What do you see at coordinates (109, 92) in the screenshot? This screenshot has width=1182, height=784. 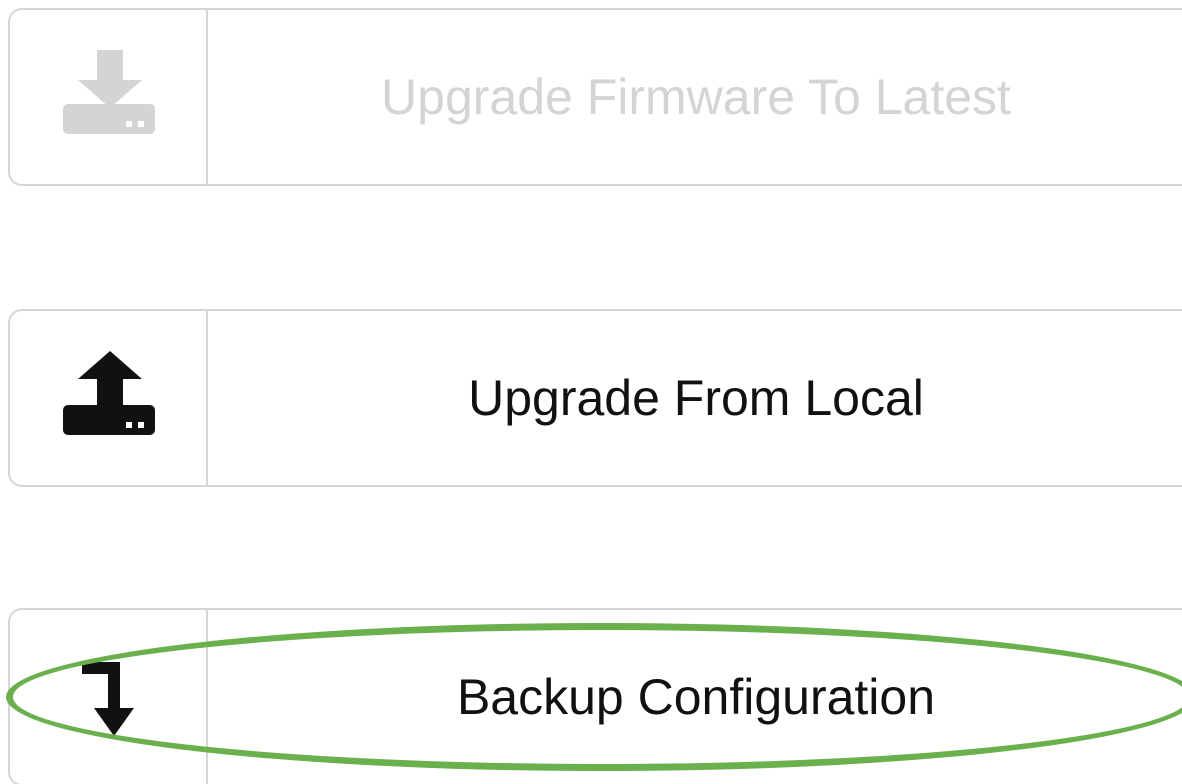 I see `download-icon` at bounding box center [109, 92].